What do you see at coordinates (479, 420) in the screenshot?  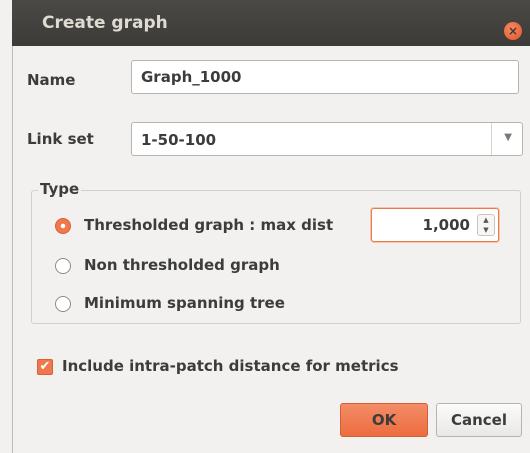 I see `cancel-button: Cancel` at bounding box center [479, 420].